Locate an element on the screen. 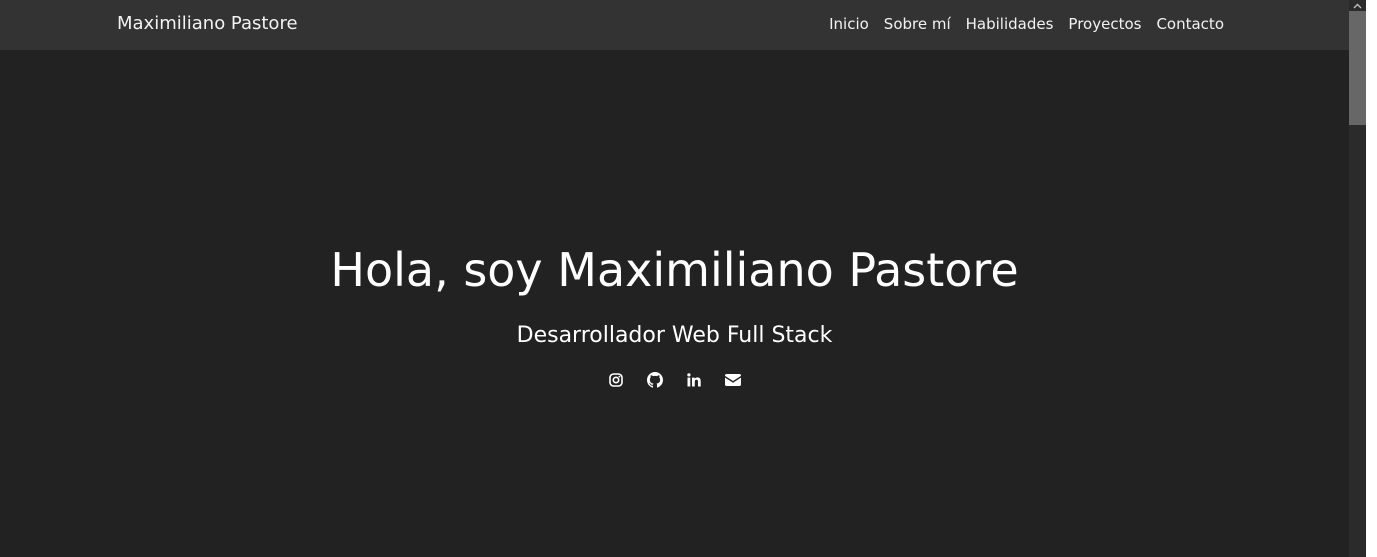 The height and width of the screenshot is (557, 1377). linkedin-icon is located at coordinates (694, 380).